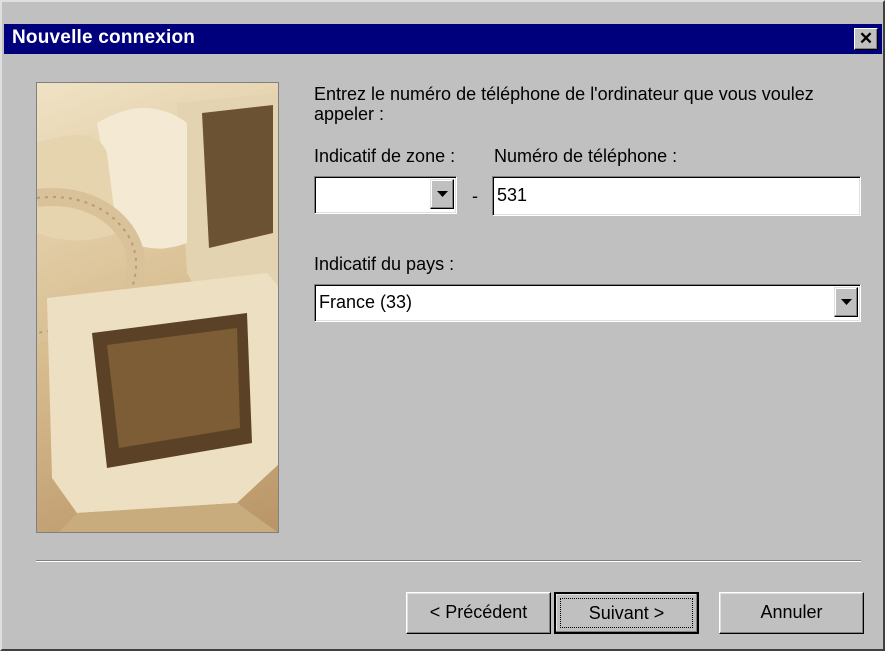 The height and width of the screenshot is (651, 885). What do you see at coordinates (384, 264) in the screenshot?
I see `country-code-label: Indicatif du pays :` at bounding box center [384, 264].